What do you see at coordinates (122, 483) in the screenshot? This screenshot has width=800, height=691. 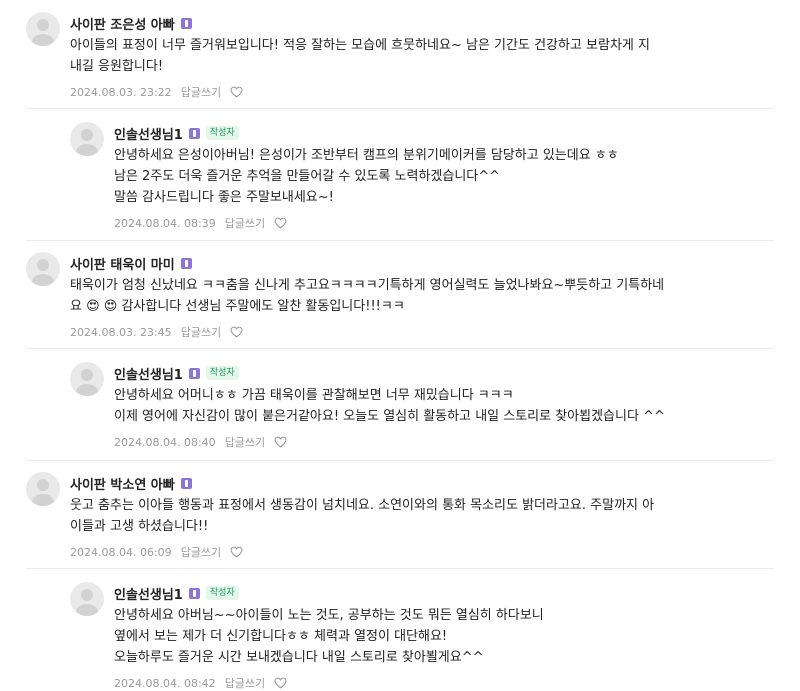 I see `comment-author: 사이판 박소연 아빠` at bounding box center [122, 483].